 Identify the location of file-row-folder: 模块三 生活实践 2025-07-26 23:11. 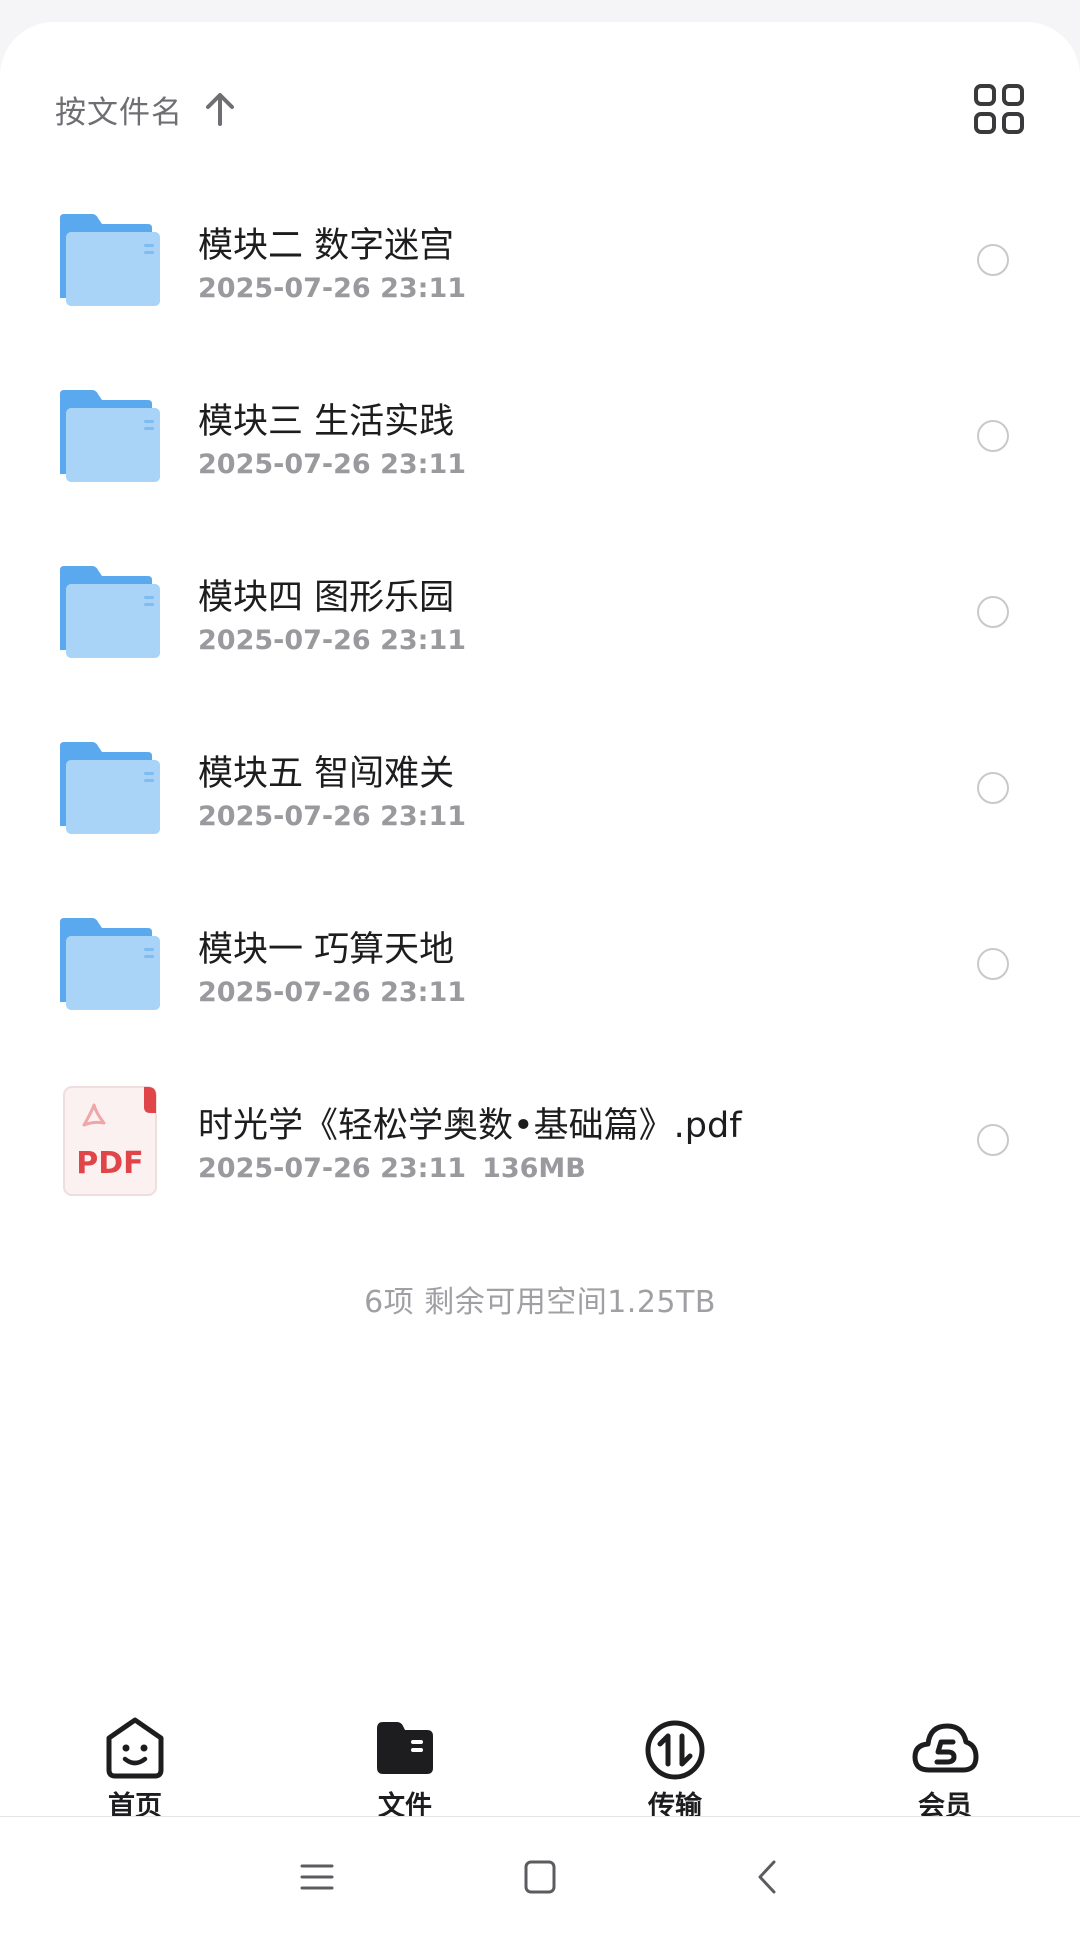
(540, 436).